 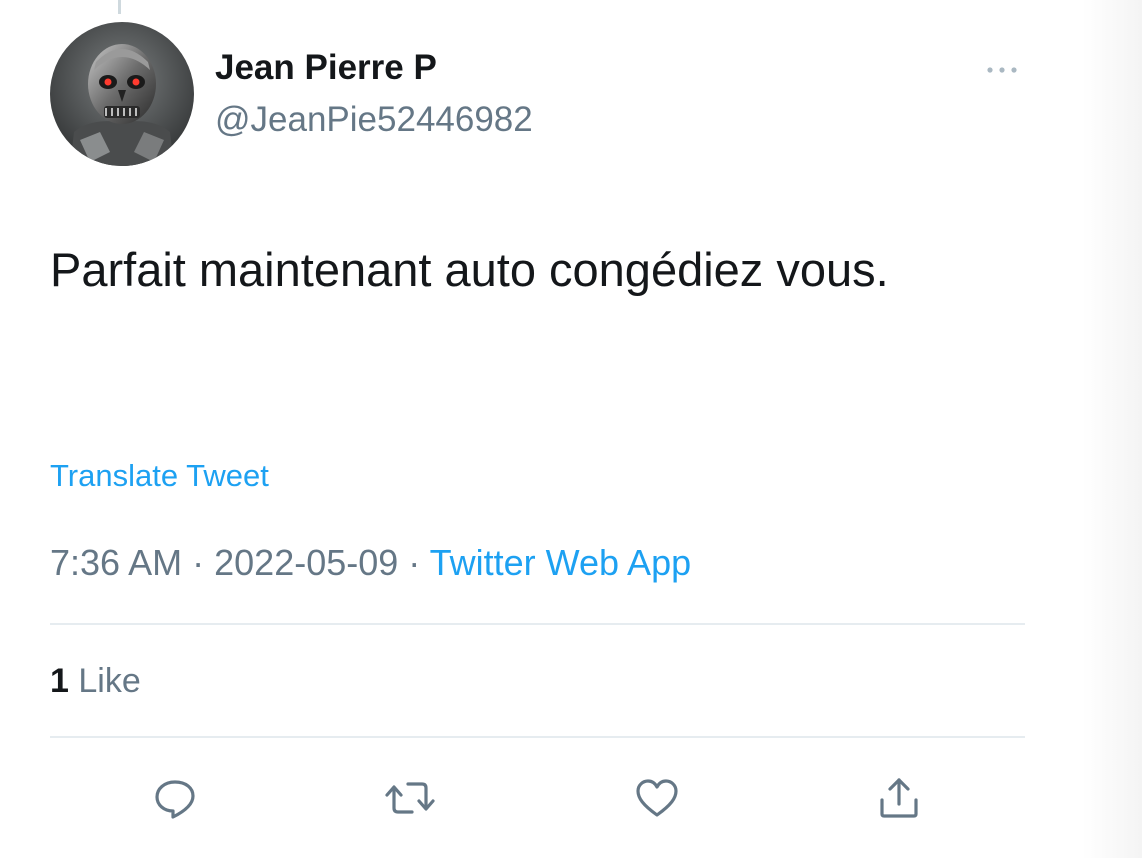 What do you see at coordinates (159, 476) in the screenshot?
I see `translate-tweet-link: Translate Tweet` at bounding box center [159, 476].